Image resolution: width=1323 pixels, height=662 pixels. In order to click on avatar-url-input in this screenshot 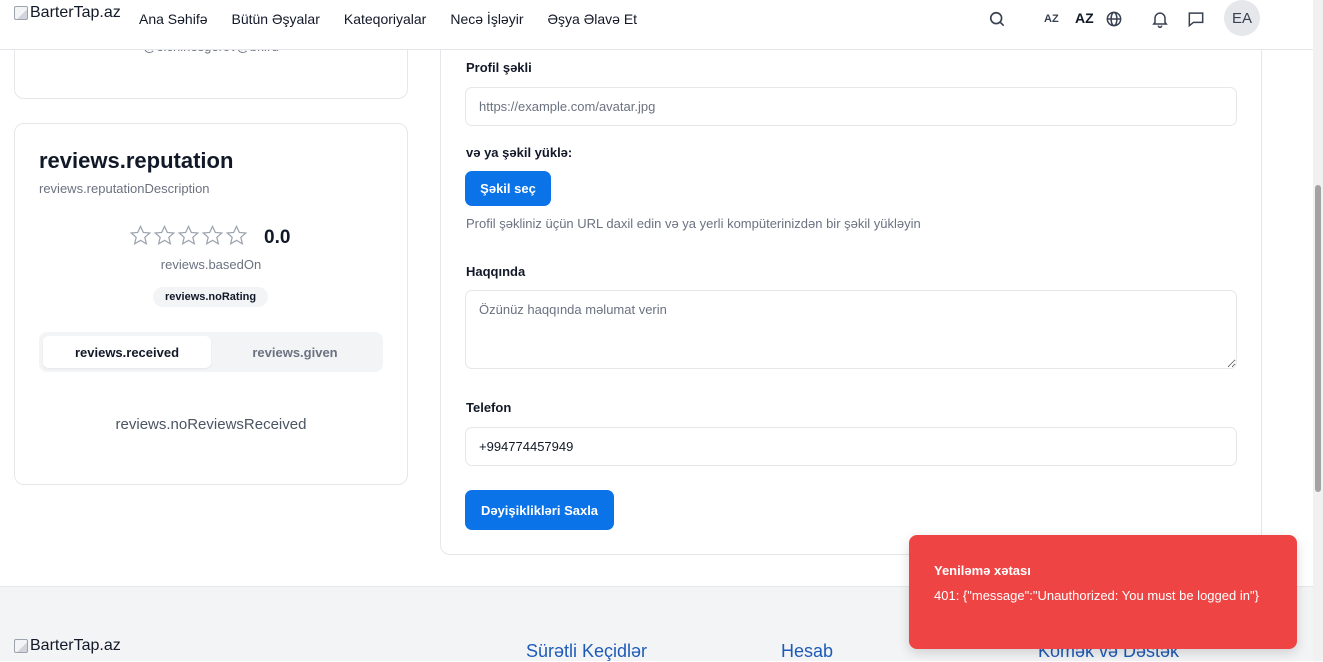, I will do `click(851, 106)`.